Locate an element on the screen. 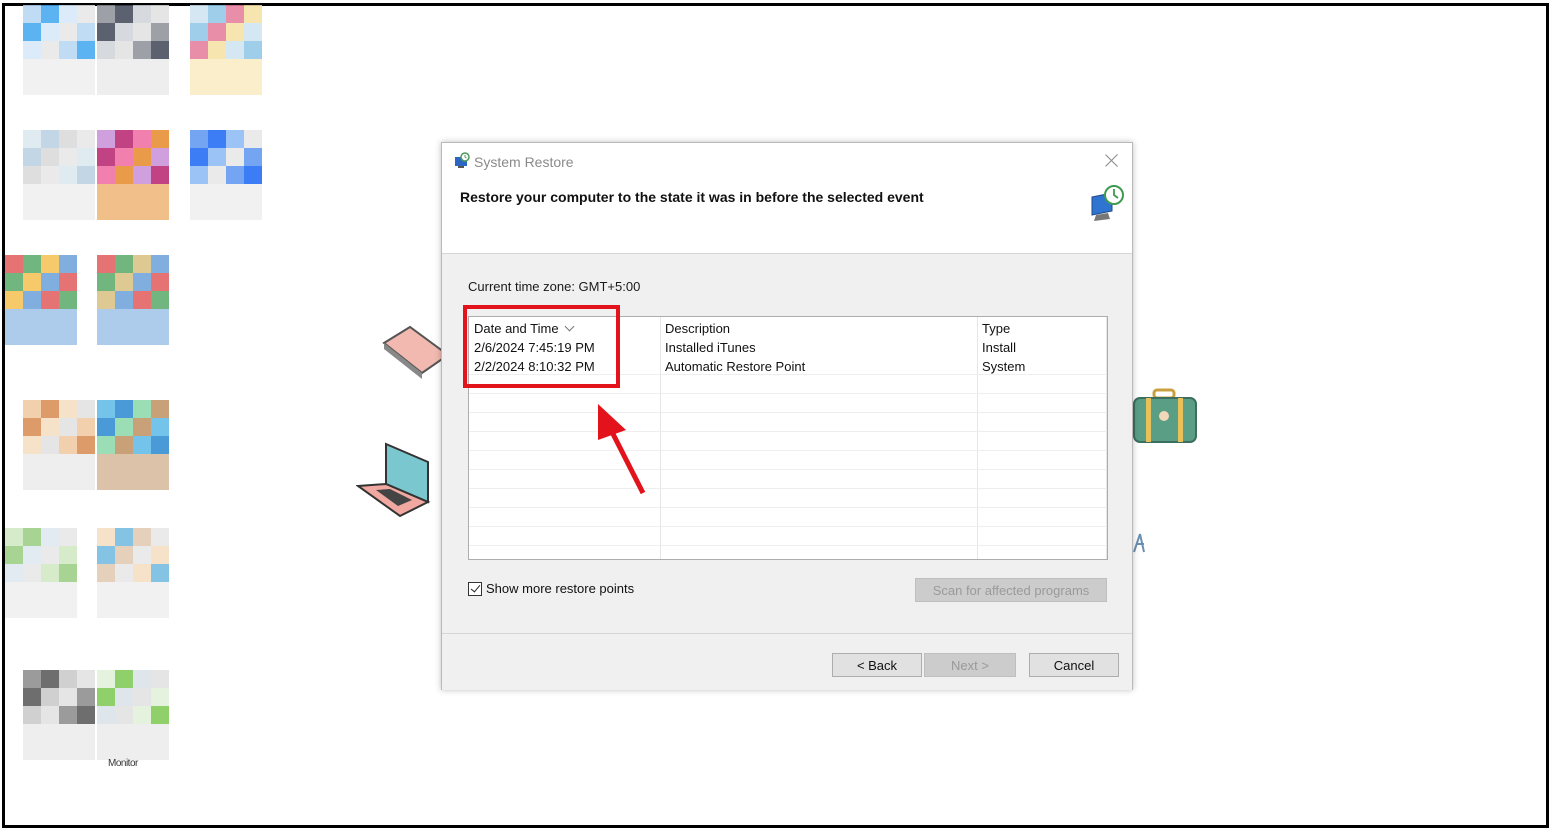  table-row-type: System is located at coordinates (1003, 366).